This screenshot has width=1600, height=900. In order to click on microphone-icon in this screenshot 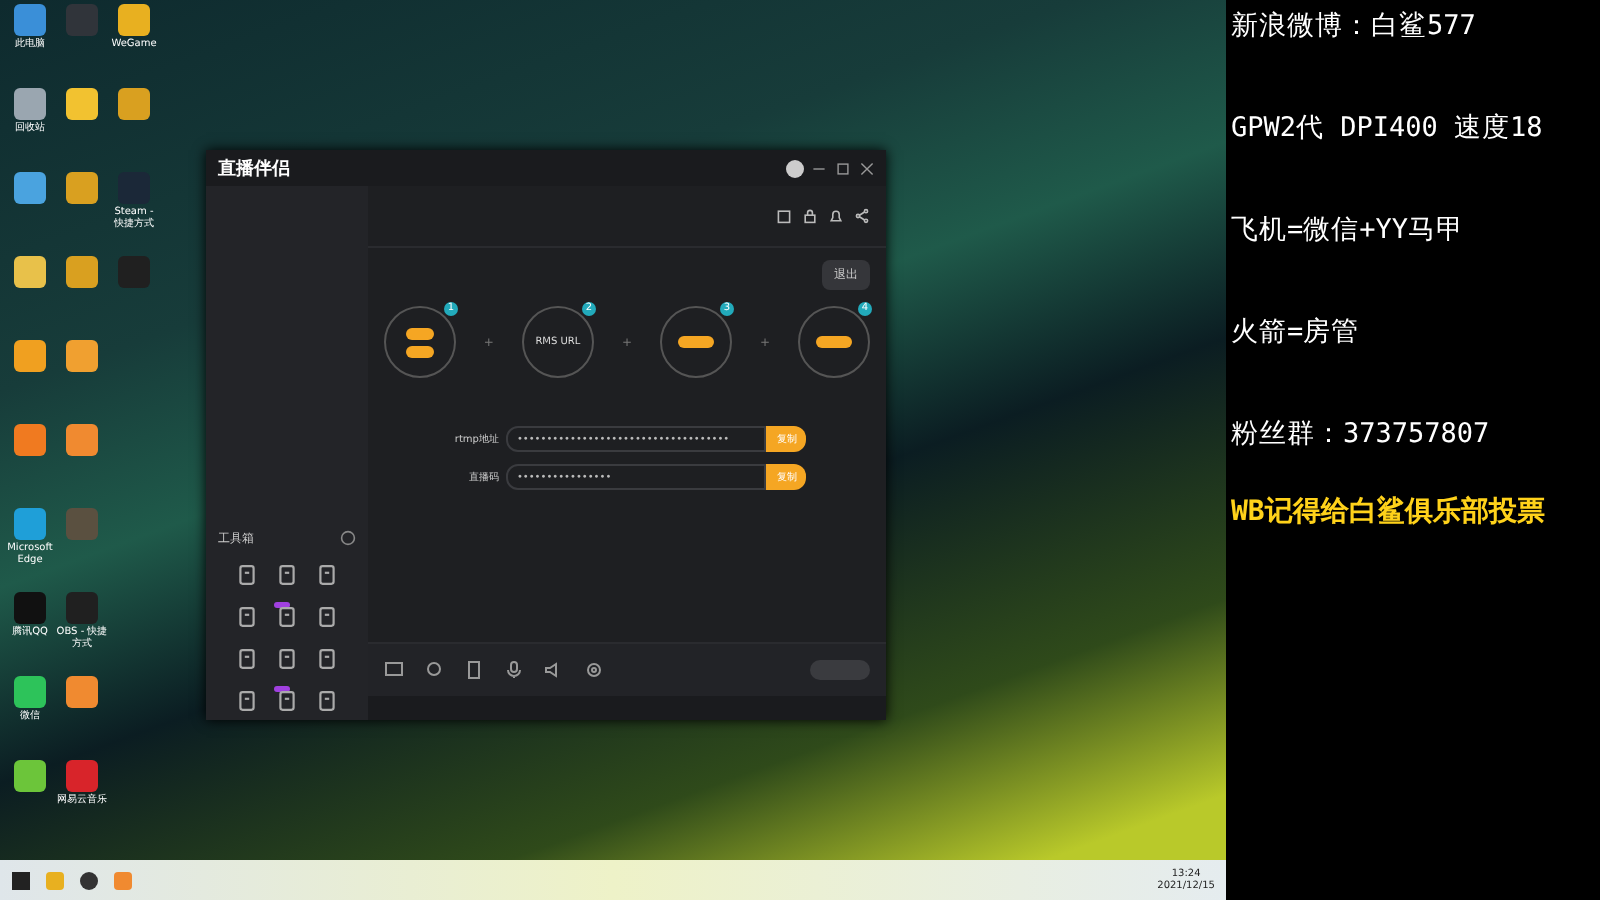, I will do `click(513, 670)`.